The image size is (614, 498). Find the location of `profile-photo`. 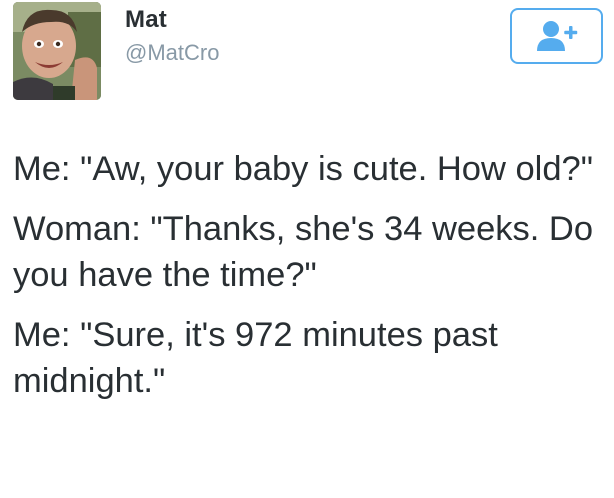

profile-photo is located at coordinates (57, 51).